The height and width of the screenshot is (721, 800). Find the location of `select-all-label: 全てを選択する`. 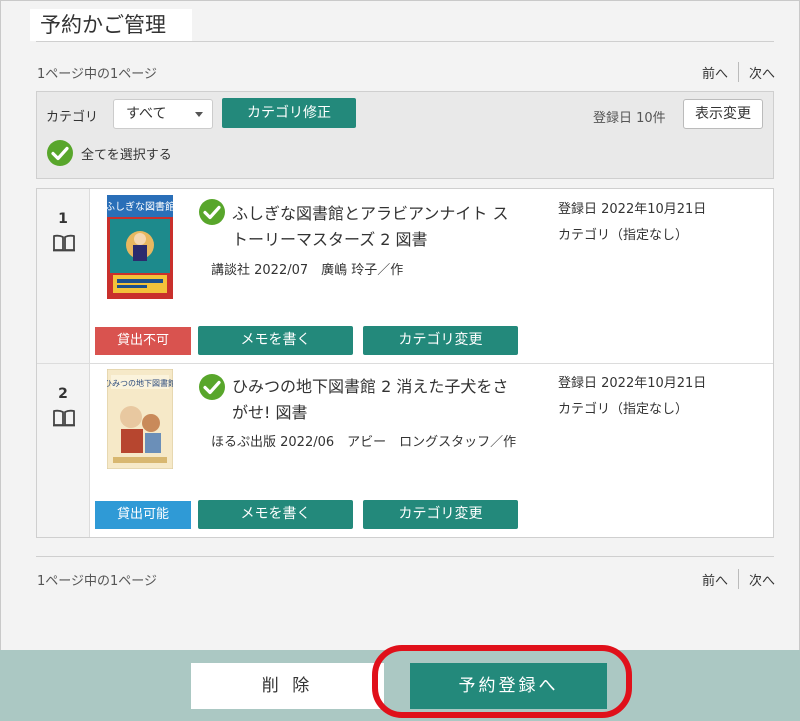

select-all-label: 全てを選択する is located at coordinates (126, 153).